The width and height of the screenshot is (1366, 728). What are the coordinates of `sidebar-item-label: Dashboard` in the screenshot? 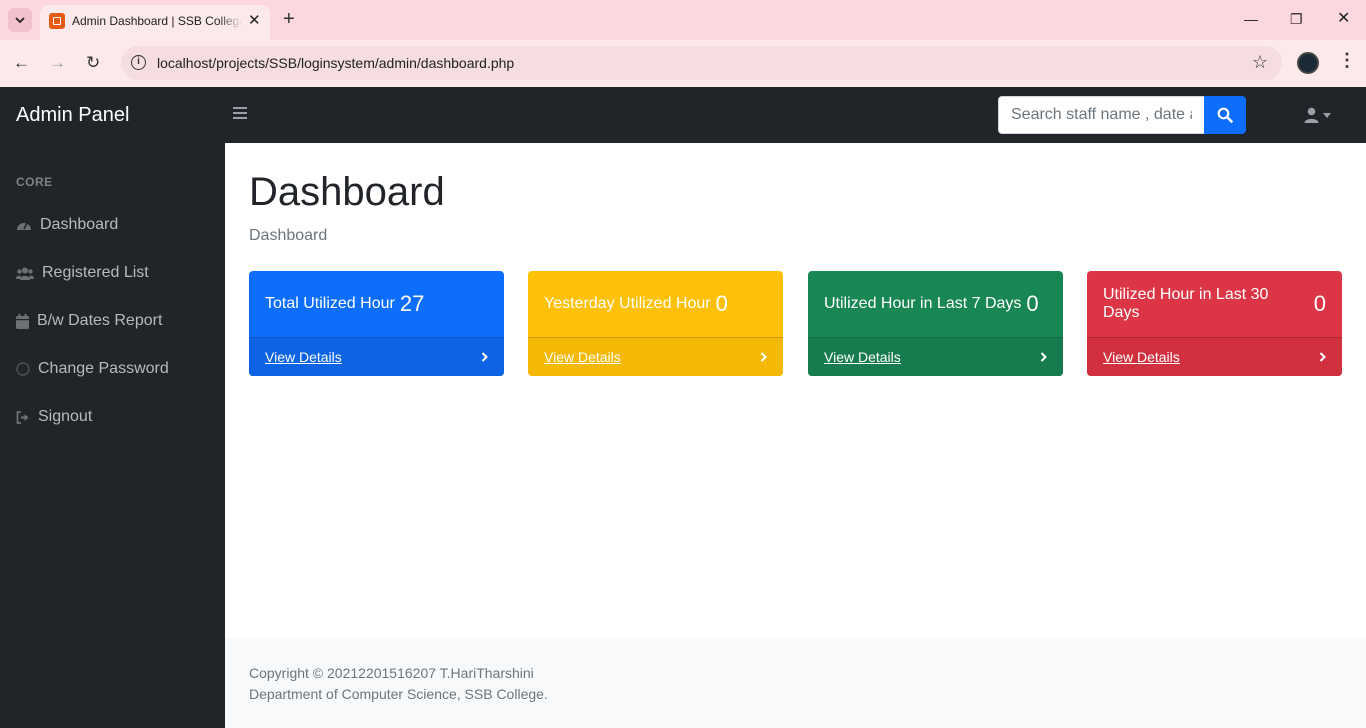 It's located at (79, 224).